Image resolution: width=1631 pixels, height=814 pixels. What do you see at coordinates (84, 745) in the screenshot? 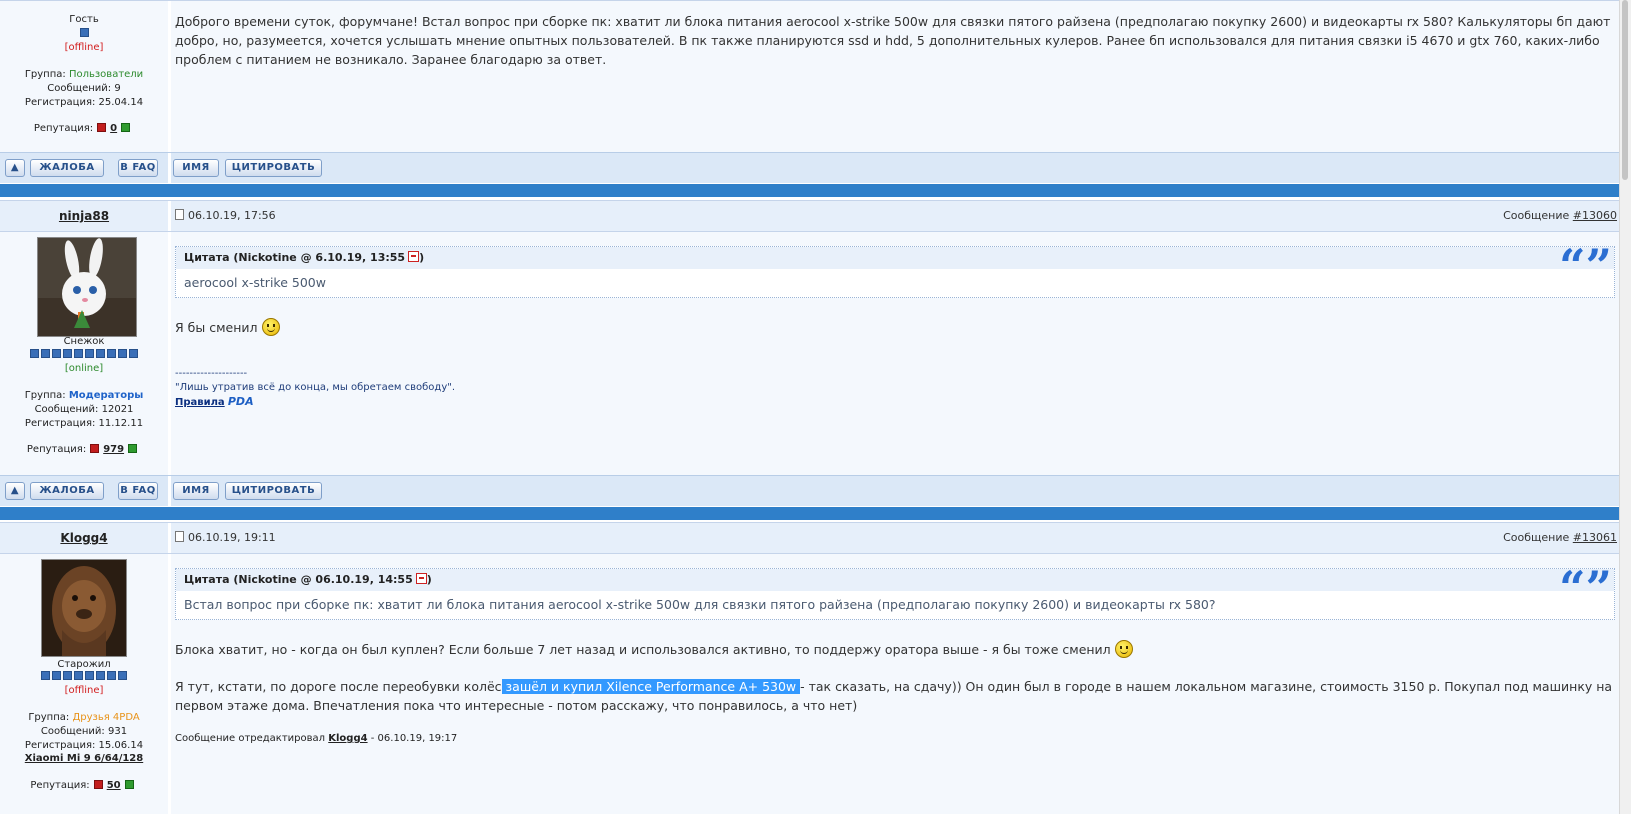
I see `author-reg: Регистрация: 15.06.14` at bounding box center [84, 745].